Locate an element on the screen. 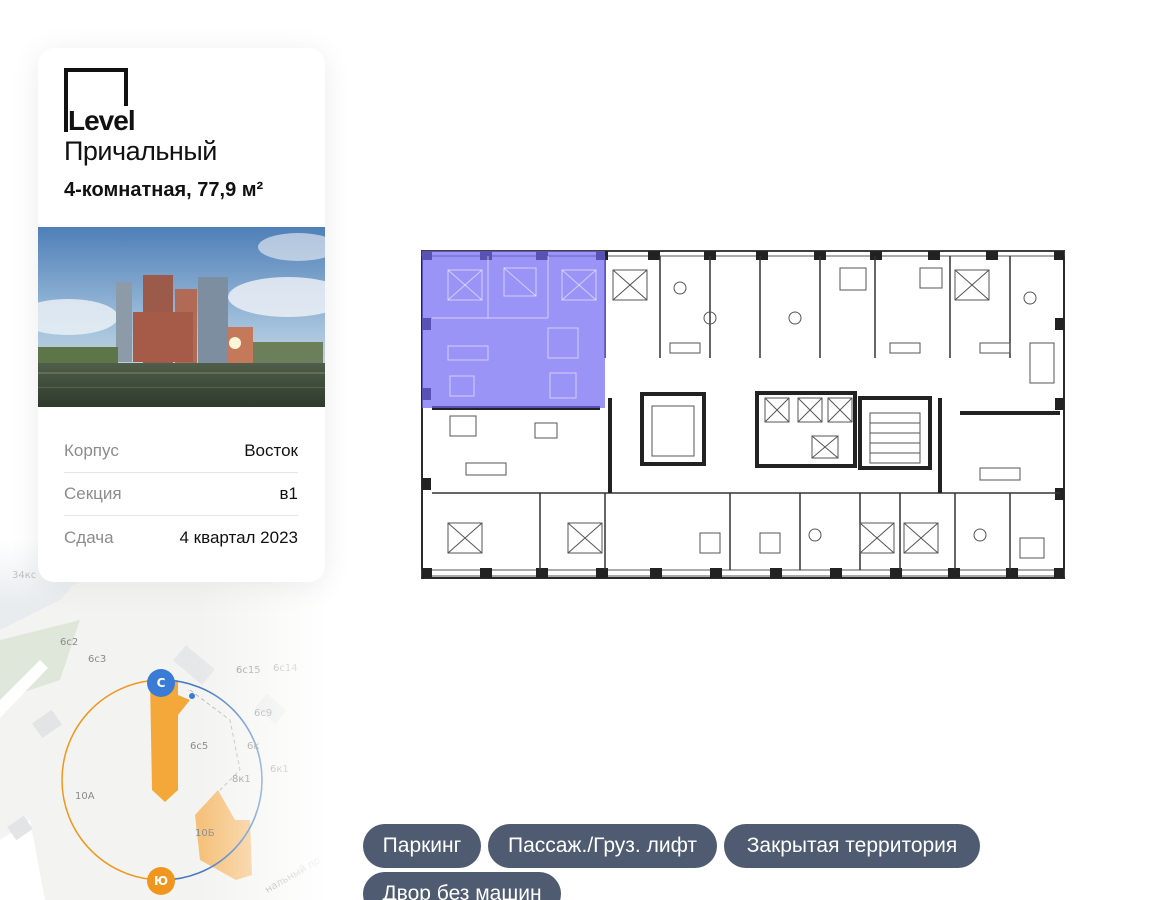 Image resolution: width=1152 pixels, height=900 pixels. detail-key: Сдача is located at coordinates (89, 537).